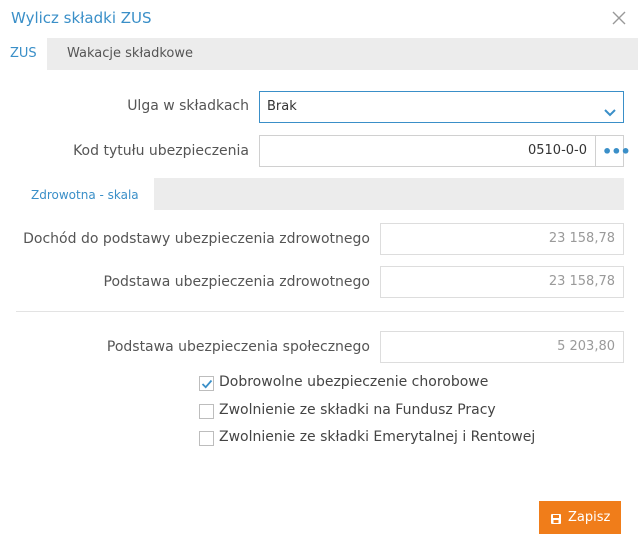  I want to click on dochod-field: 23 158,78, so click(502, 239).